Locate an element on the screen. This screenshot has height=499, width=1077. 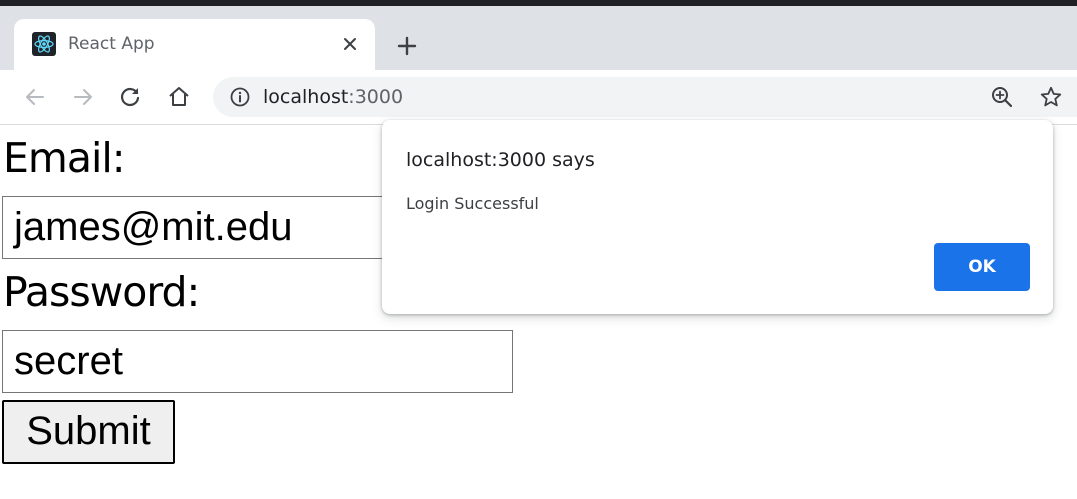
submit-button: Submit is located at coordinates (88, 432).